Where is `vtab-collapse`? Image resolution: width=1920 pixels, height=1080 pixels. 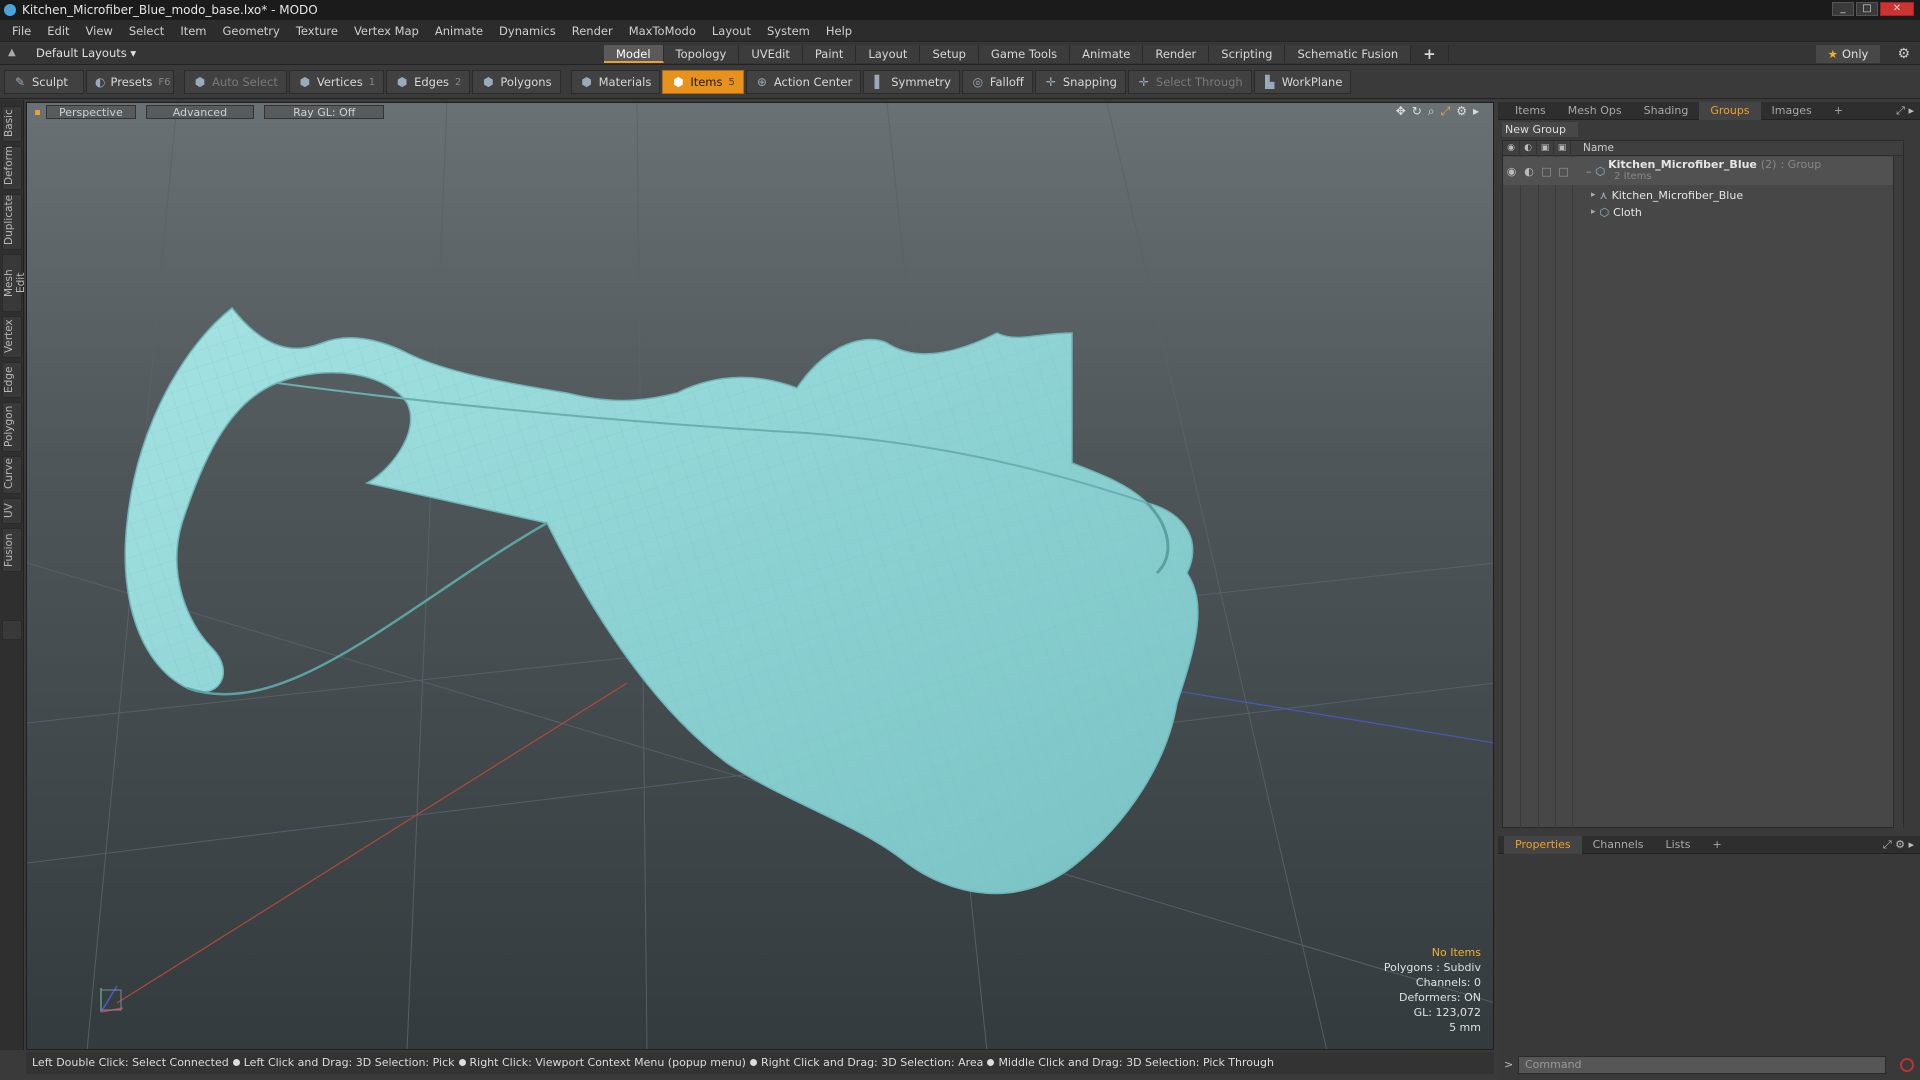 vtab-collapse is located at coordinates (12, 630).